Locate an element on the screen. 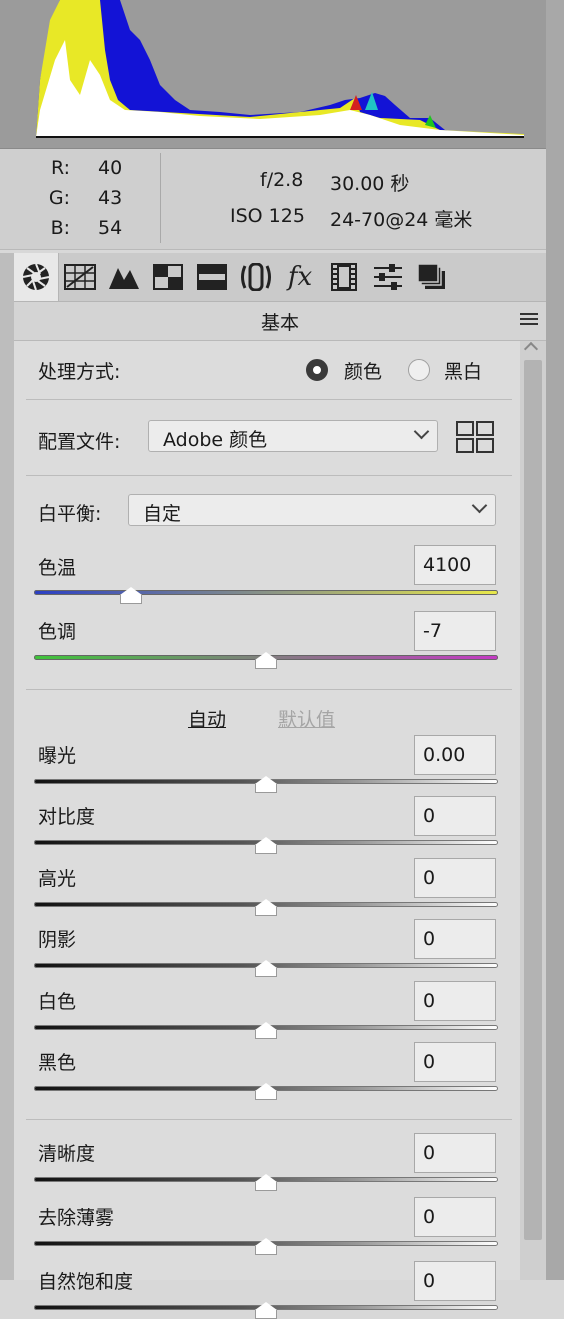 Image resolution: width=564 pixels, height=1319 pixels. treatment-color-label: 颜色 is located at coordinates (363, 372).